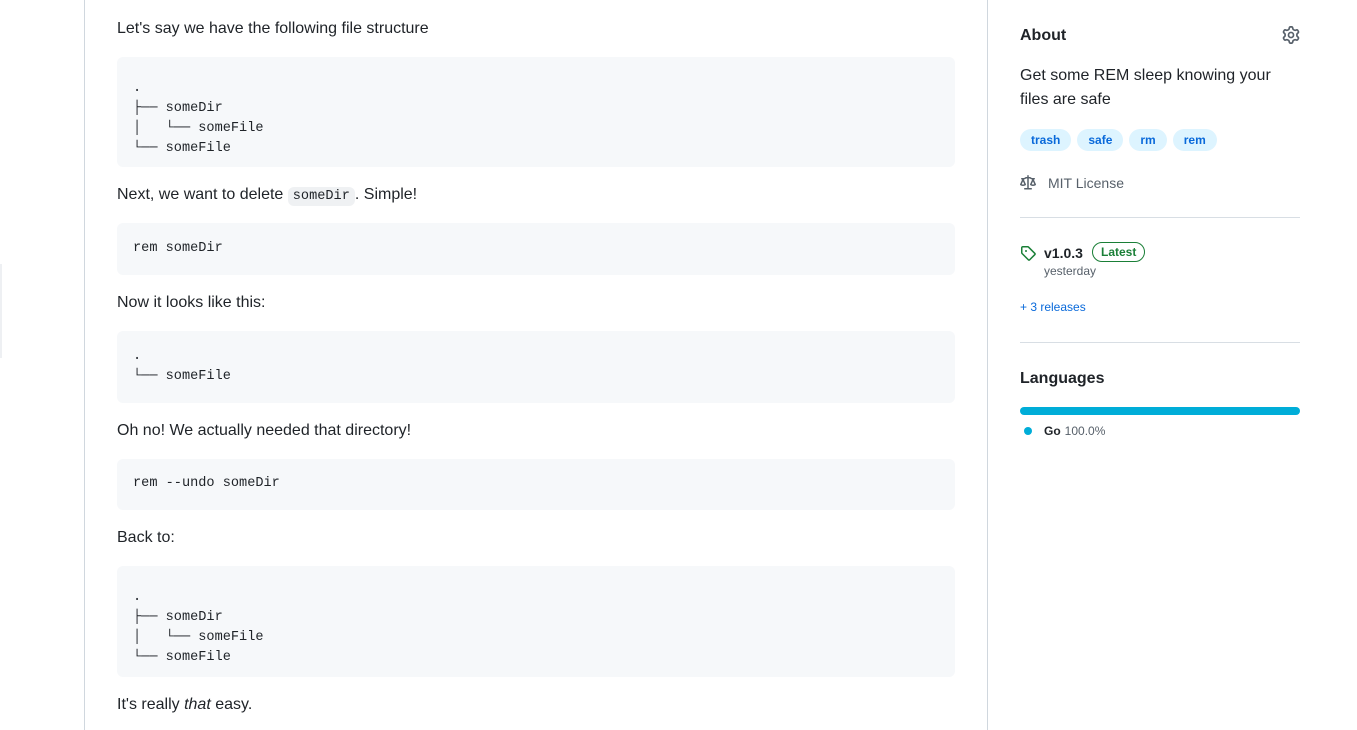 This screenshot has height=730, width=1357. I want to click on readme-paragraph: Next, we want to delete someDir. Simple!, so click(267, 196).